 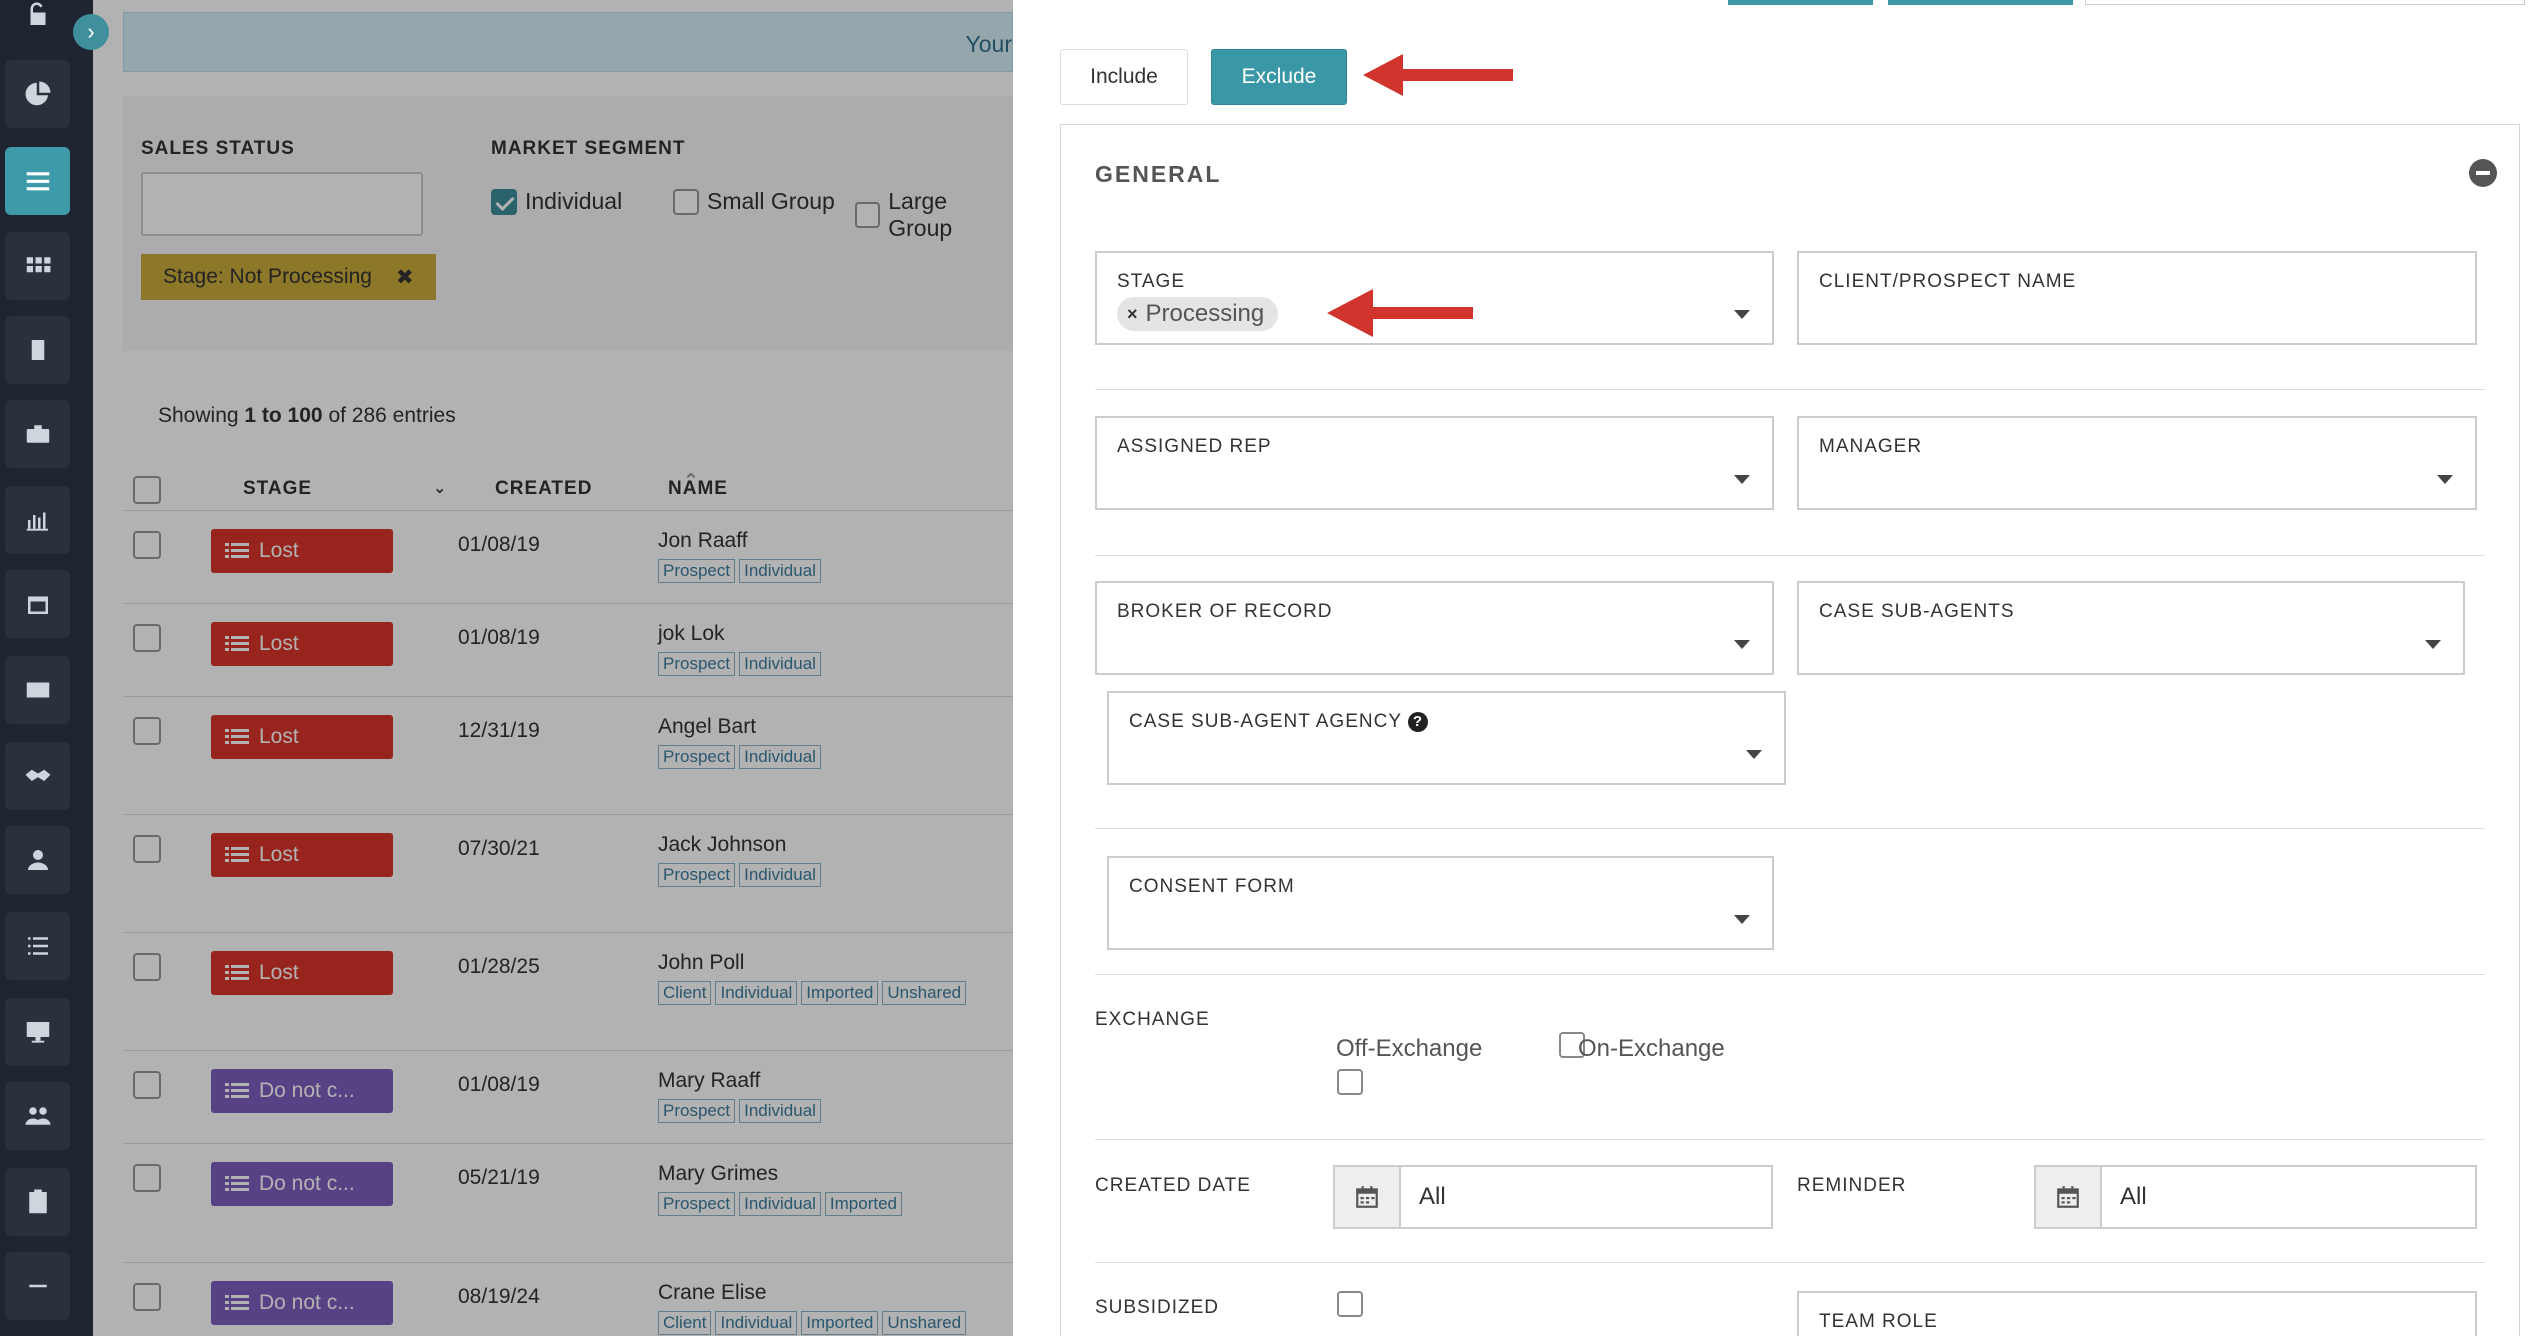 I want to click on exclude-button: Exclude, so click(x=1279, y=77).